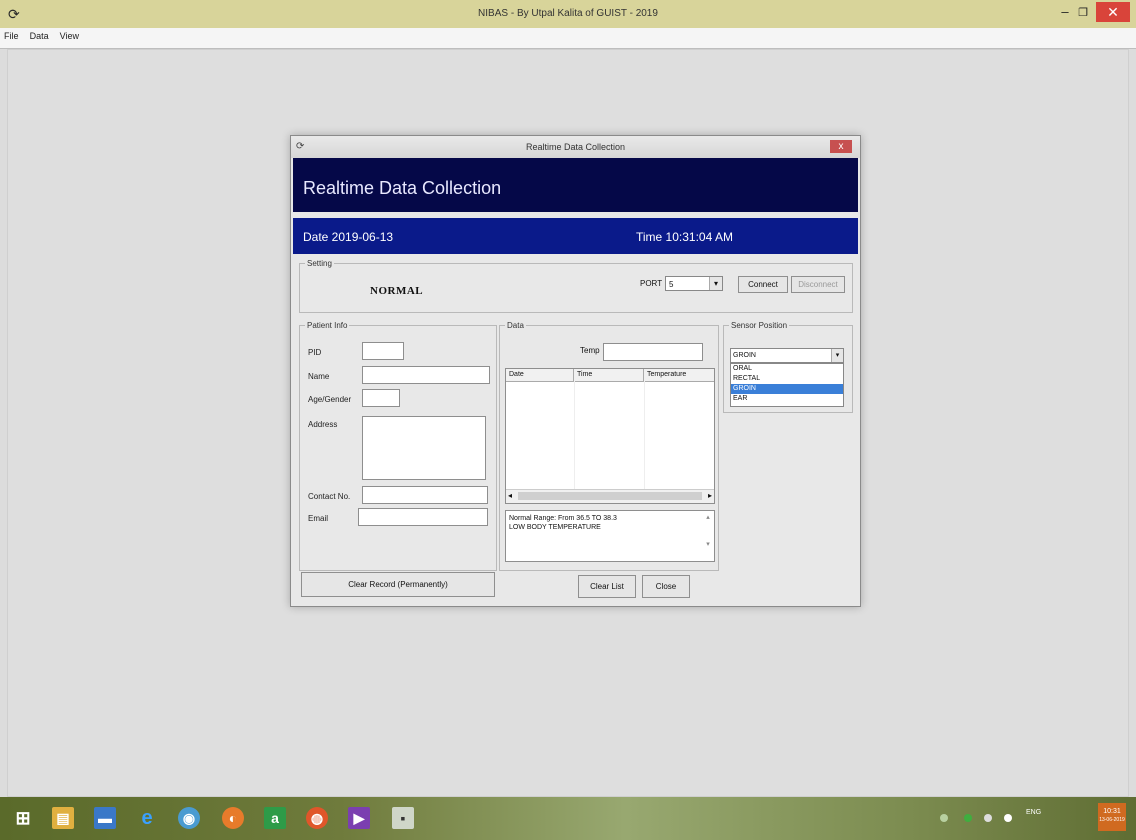 The height and width of the screenshot is (840, 1136). Describe the element at coordinates (555, 527) in the screenshot. I see `status-message-text: LOW BODY TEMPERATURE` at that location.